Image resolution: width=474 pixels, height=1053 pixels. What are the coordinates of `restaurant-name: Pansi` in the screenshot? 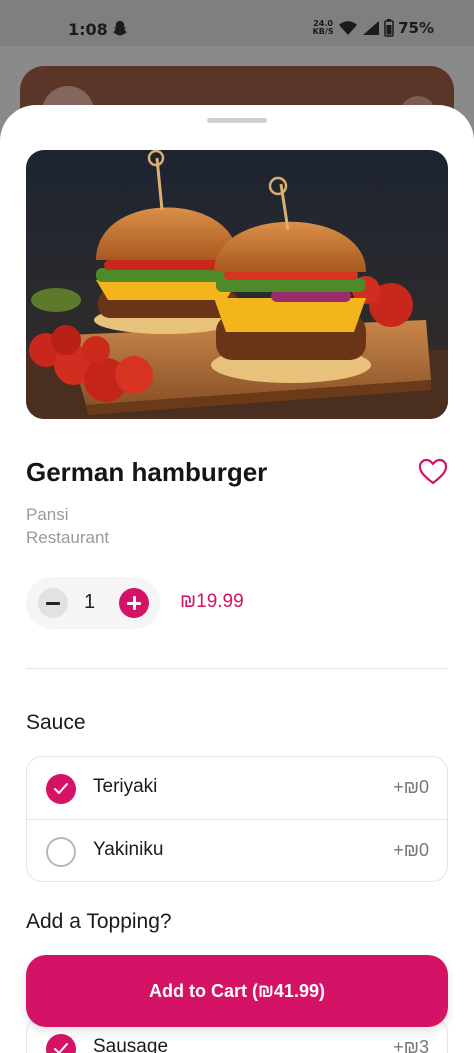 It's located at (47, 514).